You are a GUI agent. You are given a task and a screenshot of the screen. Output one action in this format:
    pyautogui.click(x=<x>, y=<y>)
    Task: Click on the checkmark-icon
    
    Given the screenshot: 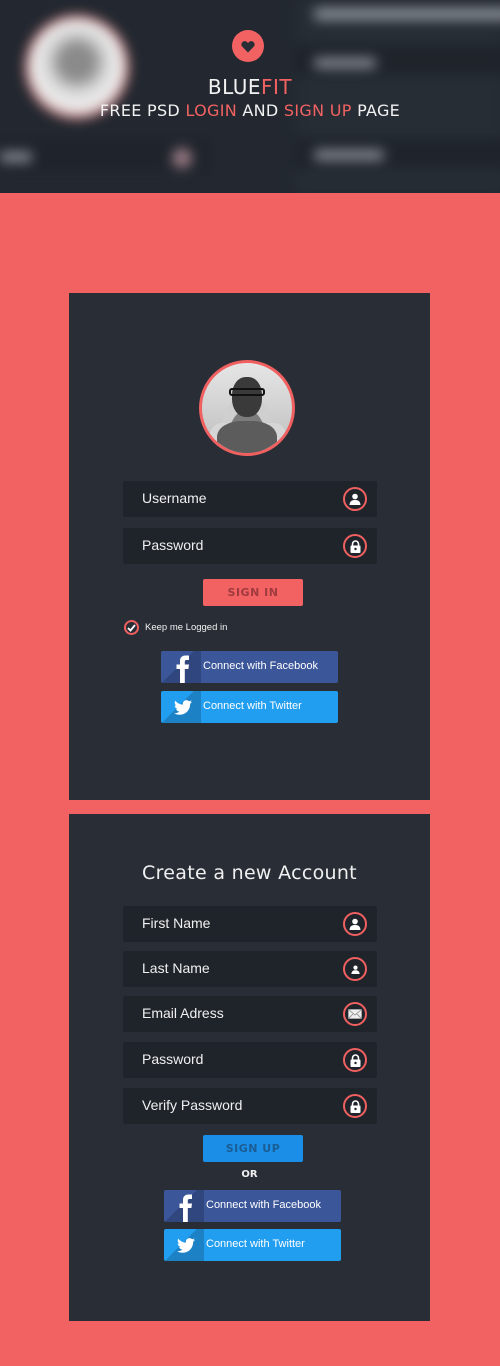 What is the action you would take?
    pyautogui.click(x=131, y=627)
    